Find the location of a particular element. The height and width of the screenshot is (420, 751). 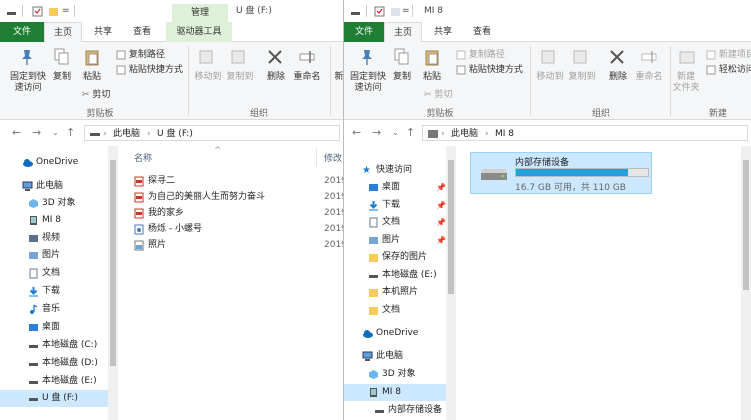

content-scrollbar is located at coordinates (746, 283).